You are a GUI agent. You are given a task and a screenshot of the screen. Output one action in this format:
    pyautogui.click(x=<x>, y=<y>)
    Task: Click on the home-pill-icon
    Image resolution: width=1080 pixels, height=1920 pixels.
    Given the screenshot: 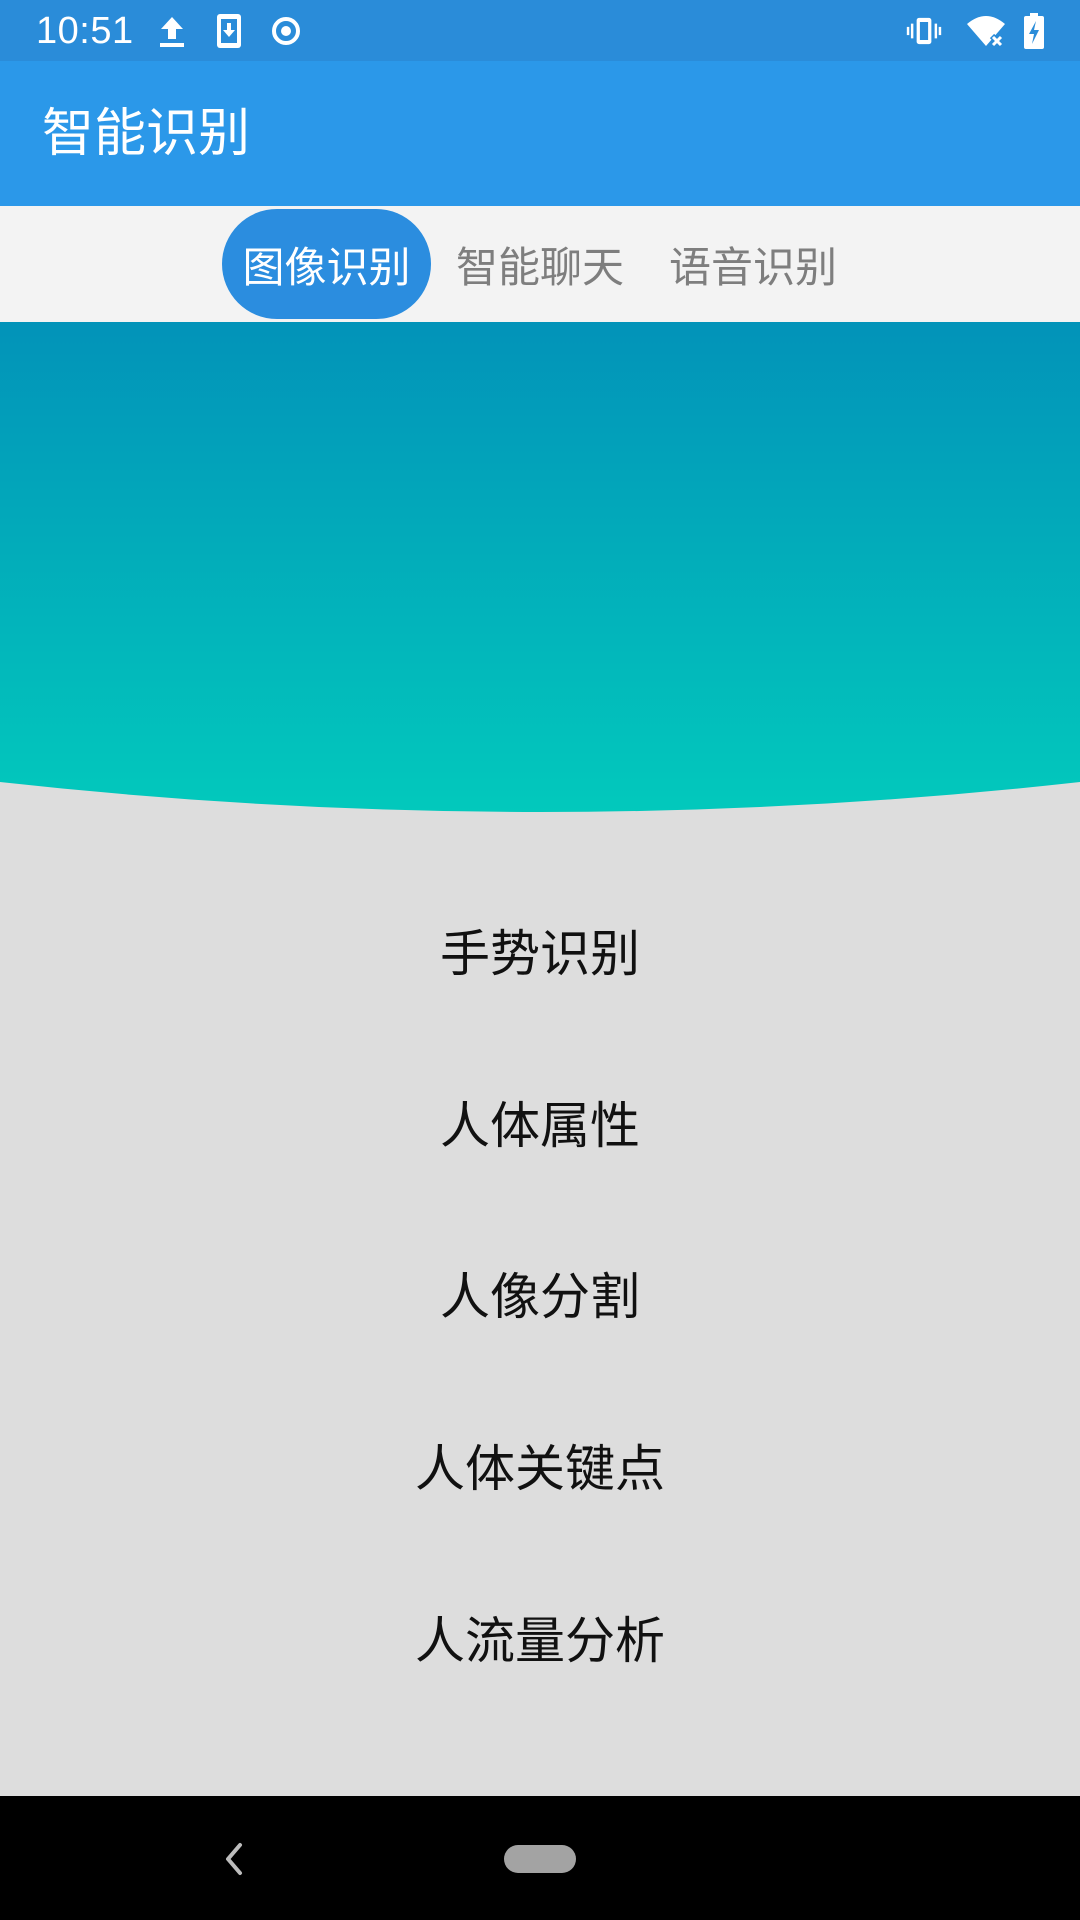 What is the action you would take?
    pyautogui.click(x=540, y=1859)
    